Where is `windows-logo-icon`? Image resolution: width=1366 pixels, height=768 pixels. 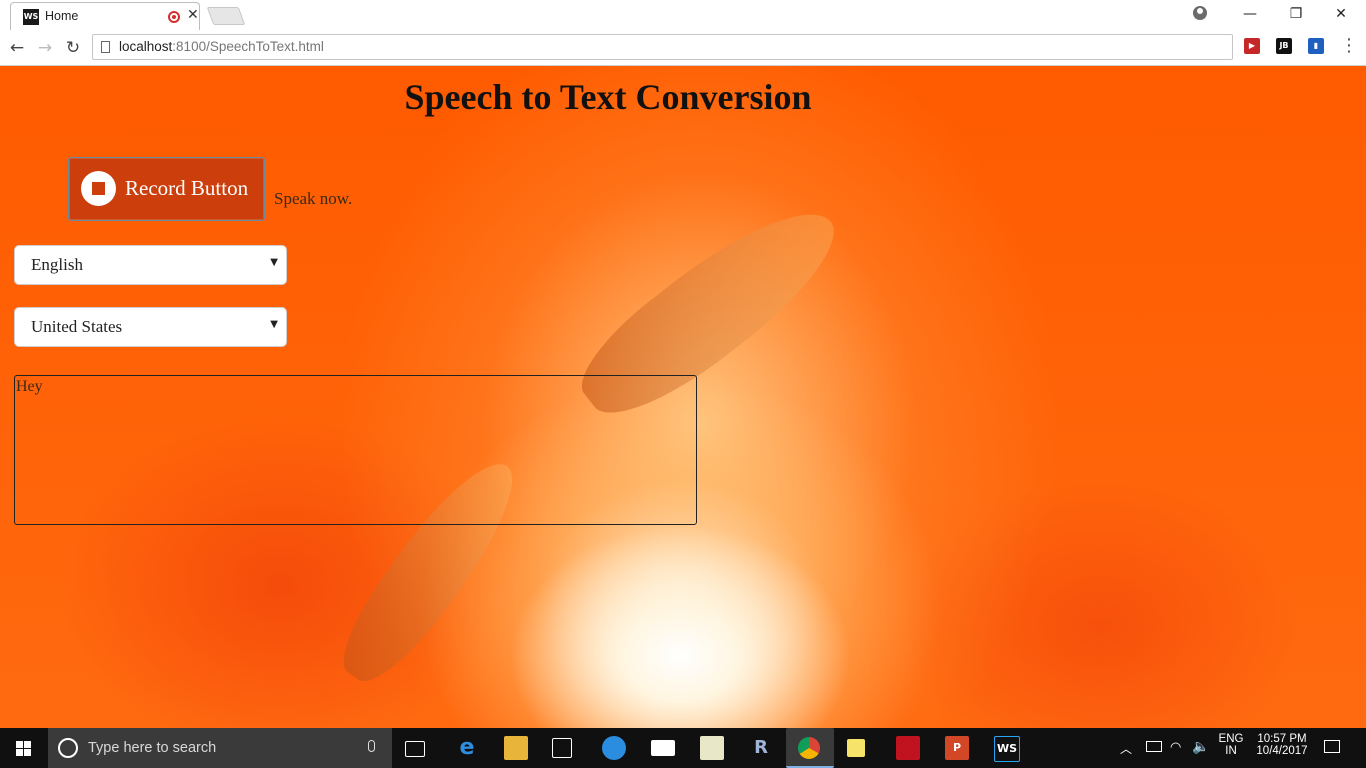 windows-logo-icon is located at coordinates (23, 748).